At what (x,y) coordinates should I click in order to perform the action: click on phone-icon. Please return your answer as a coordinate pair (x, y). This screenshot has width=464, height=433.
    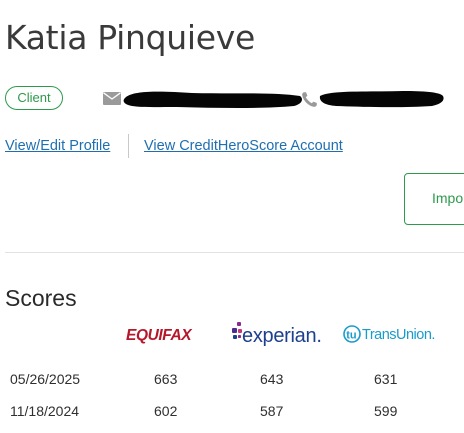
    Looking at the image, I should click on (309, 99).